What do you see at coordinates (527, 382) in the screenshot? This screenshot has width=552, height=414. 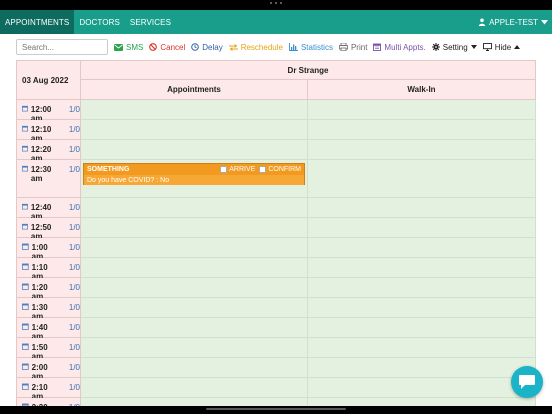 I see `chat-button` at bounding box center [527, 382].